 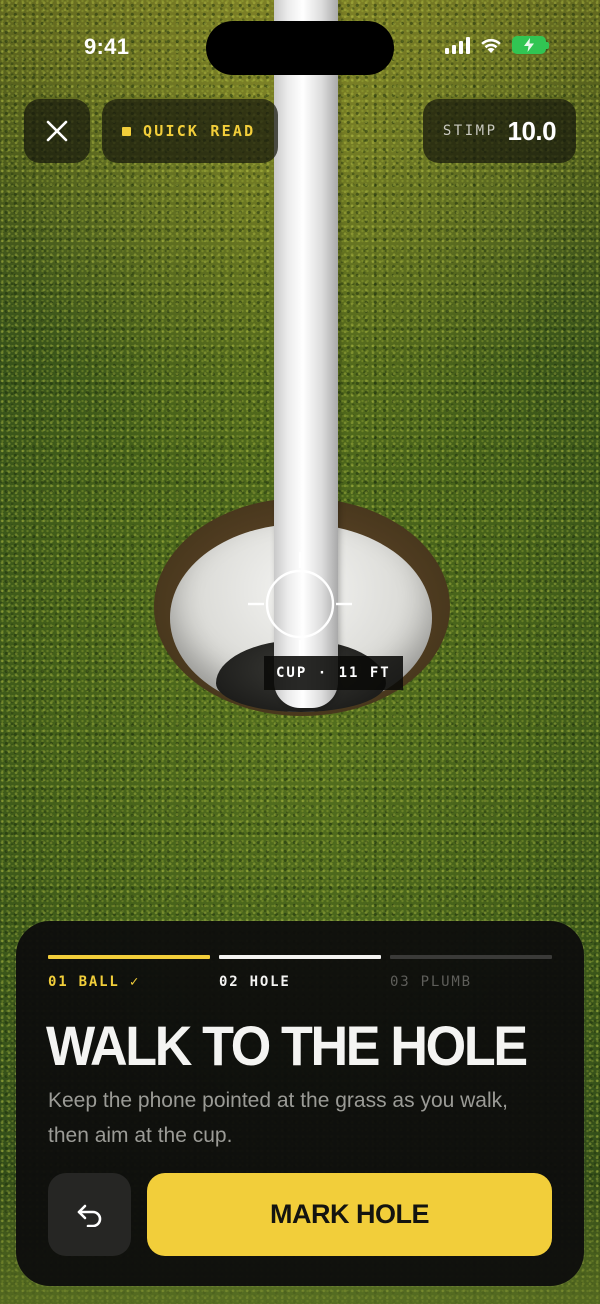 I want to click on stimp-label: STIMP, so click(x=470, y=131).